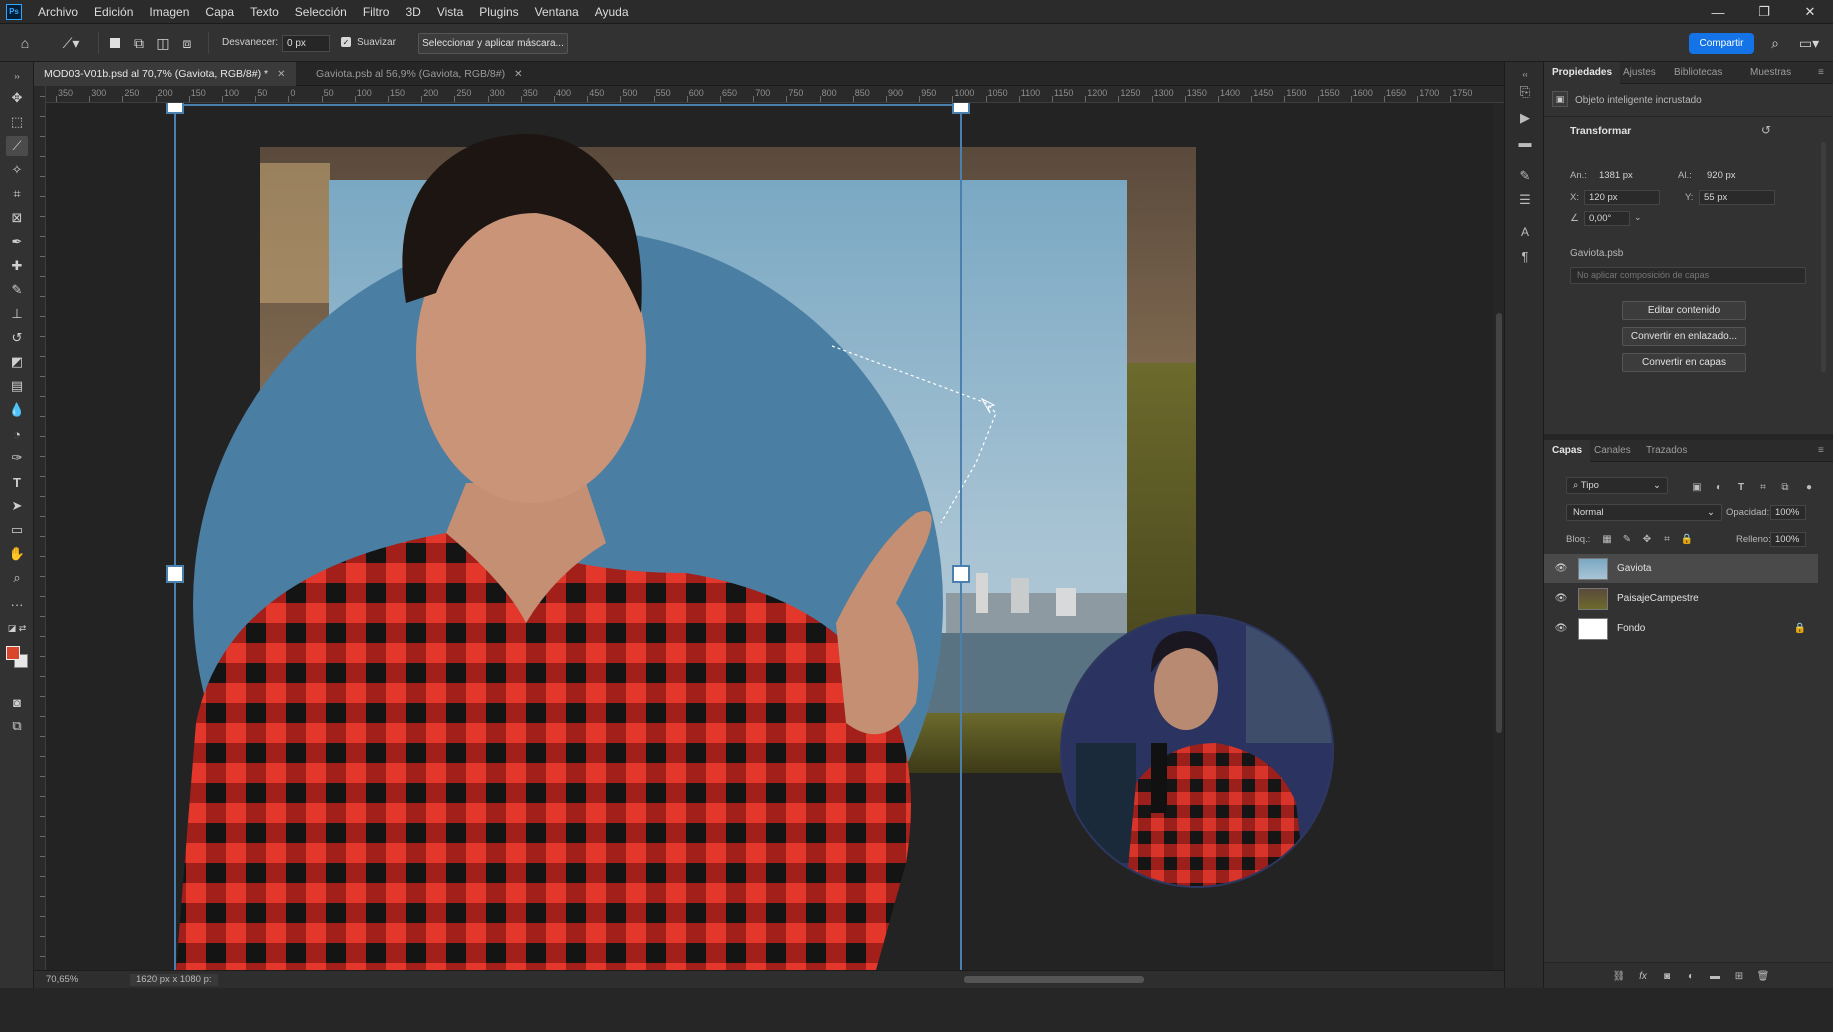 The image size is (1833, 1032). I want to click on tab-ajustes: Ajustes, so click(1639, 73).